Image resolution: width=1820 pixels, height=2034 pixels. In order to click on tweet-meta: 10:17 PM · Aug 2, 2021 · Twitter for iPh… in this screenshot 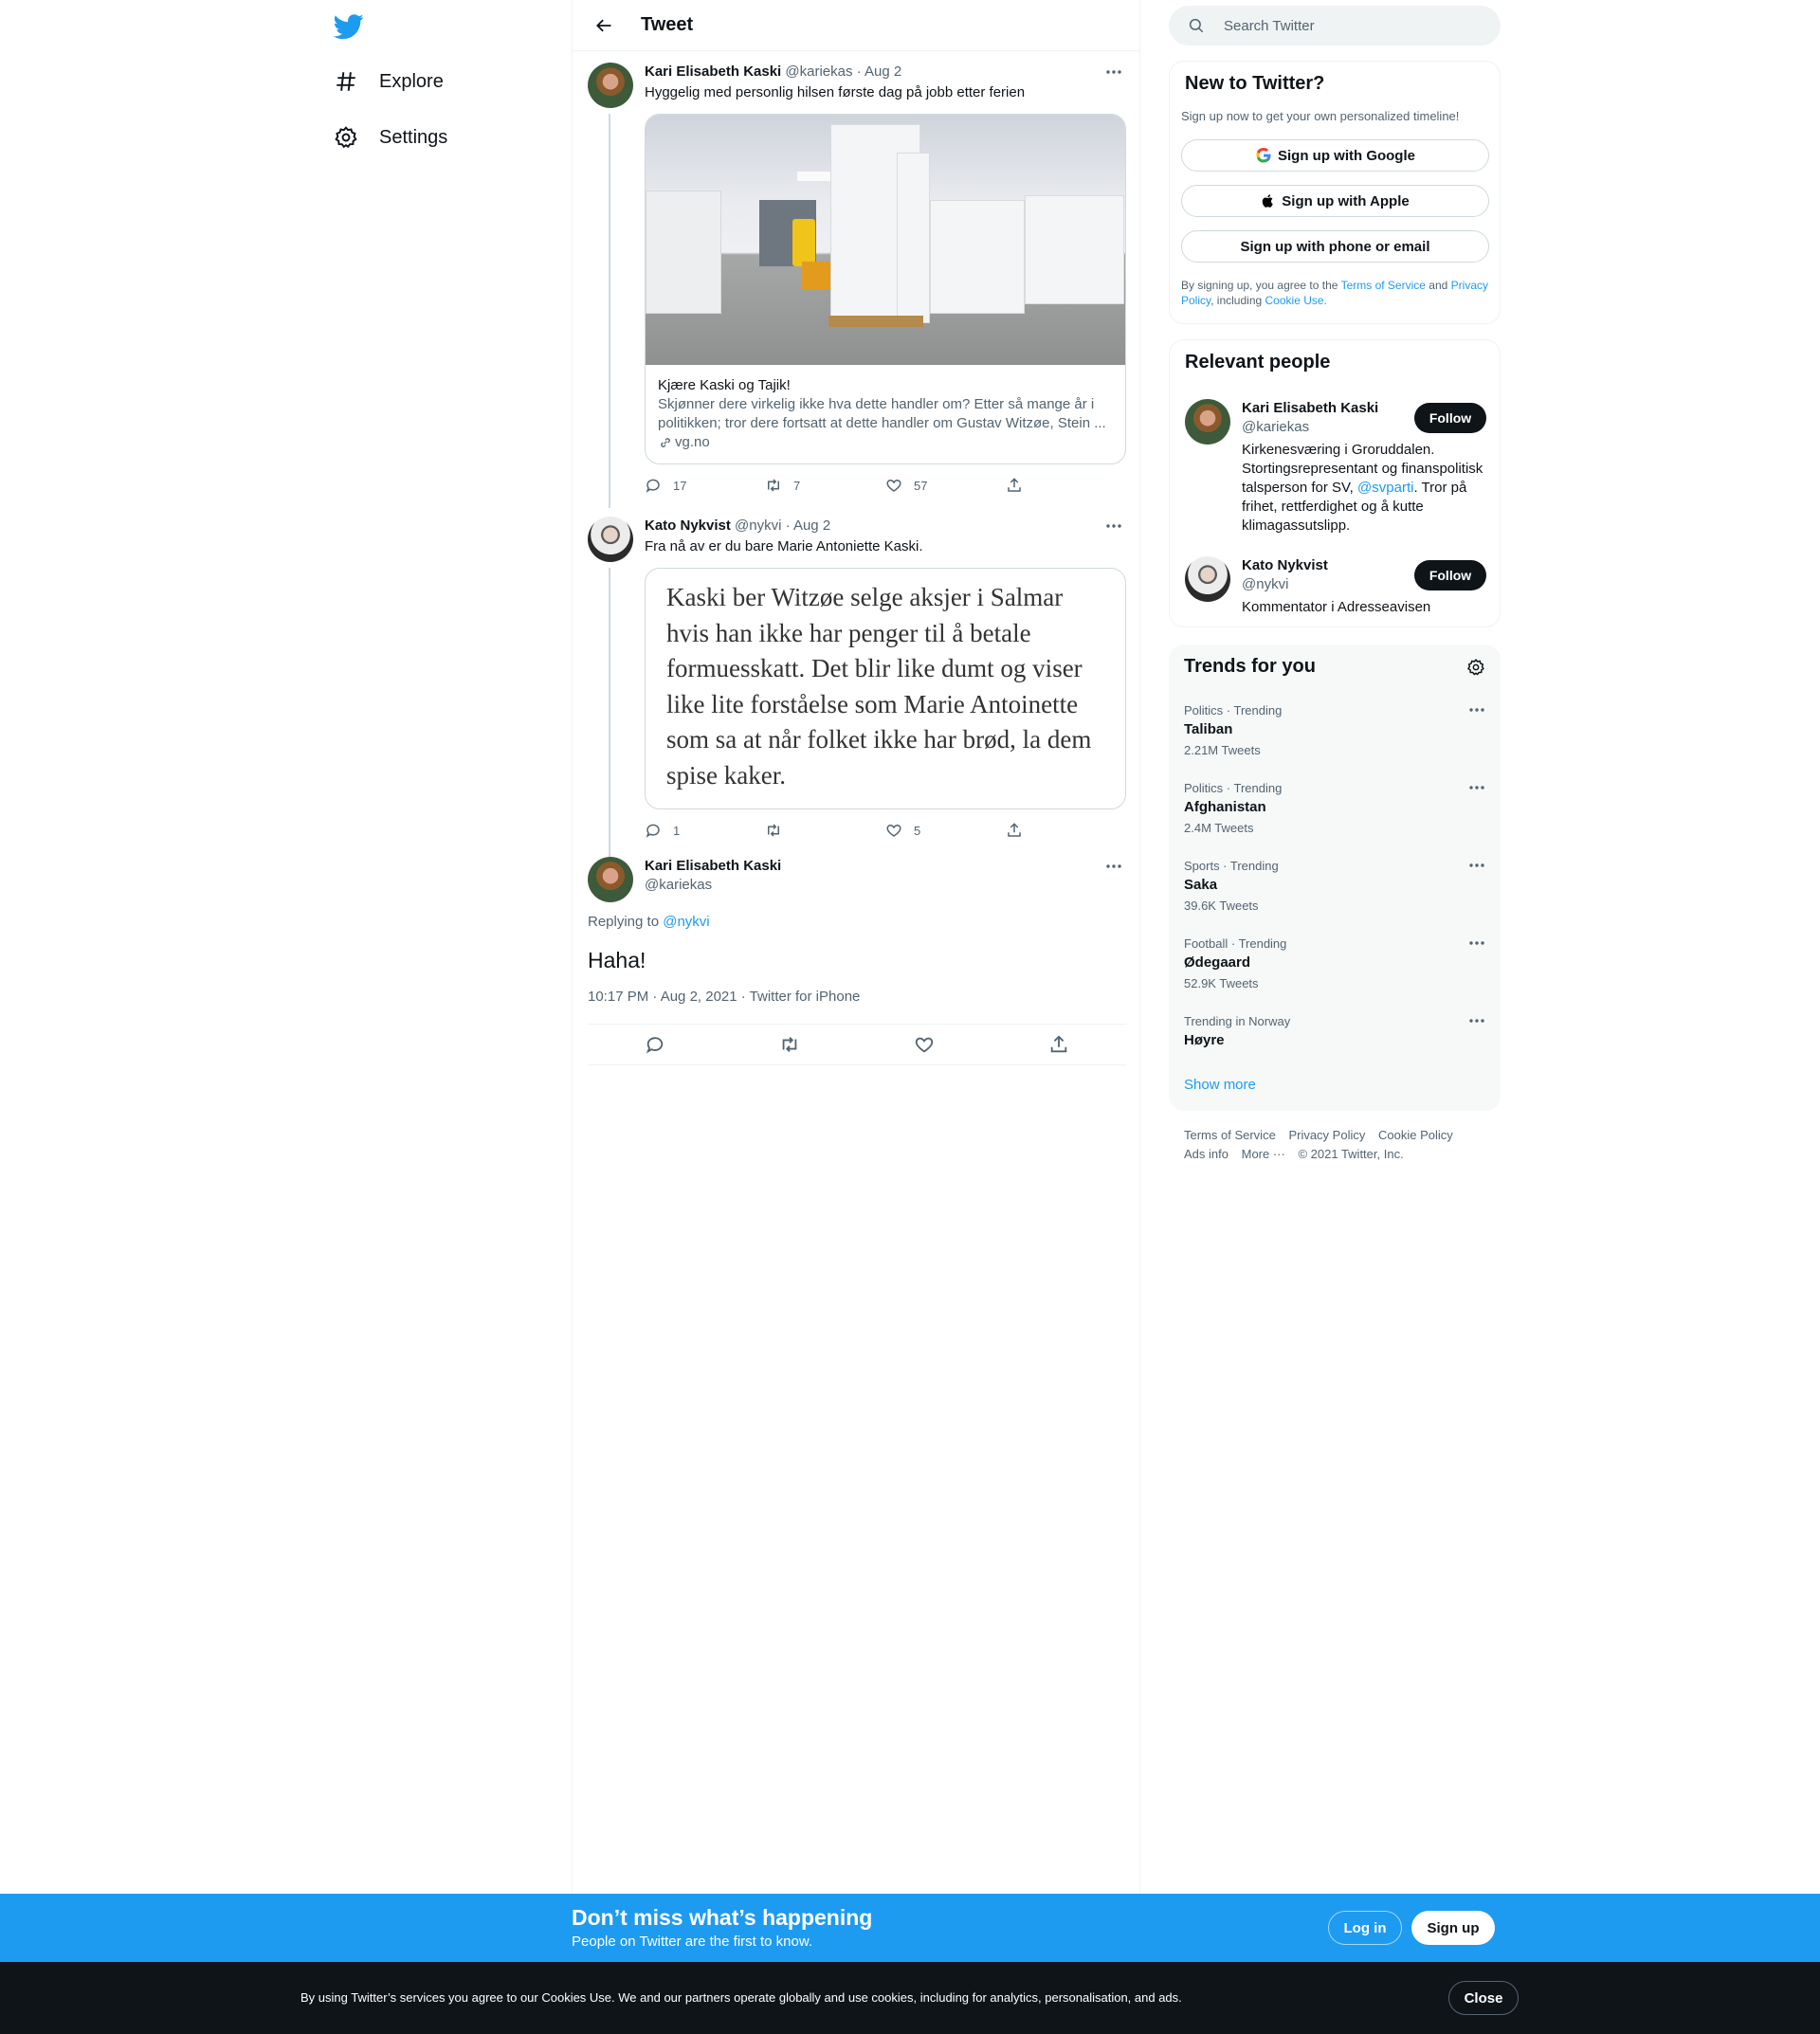, I will do `click(724, 997)`.